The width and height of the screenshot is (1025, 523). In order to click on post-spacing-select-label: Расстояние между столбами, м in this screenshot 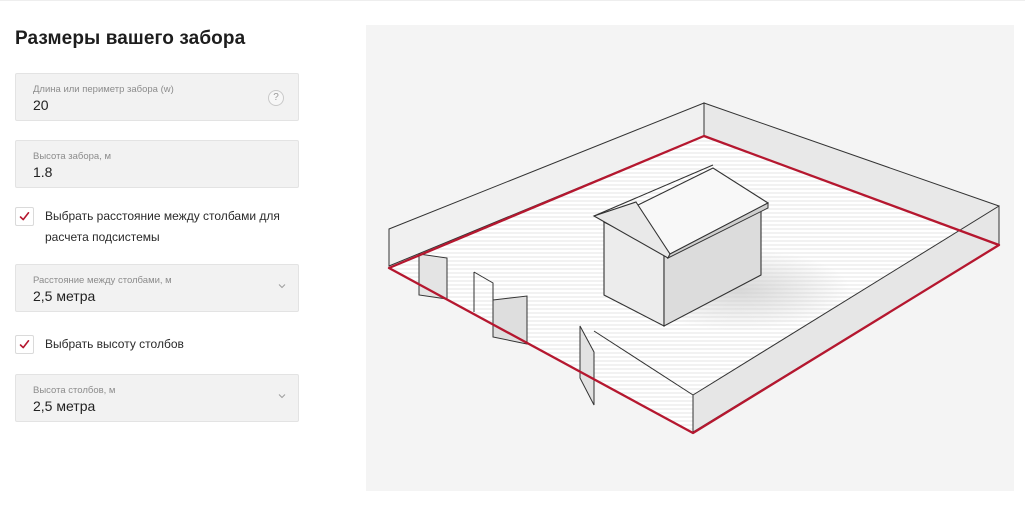, I will do `click(102, 280)`.